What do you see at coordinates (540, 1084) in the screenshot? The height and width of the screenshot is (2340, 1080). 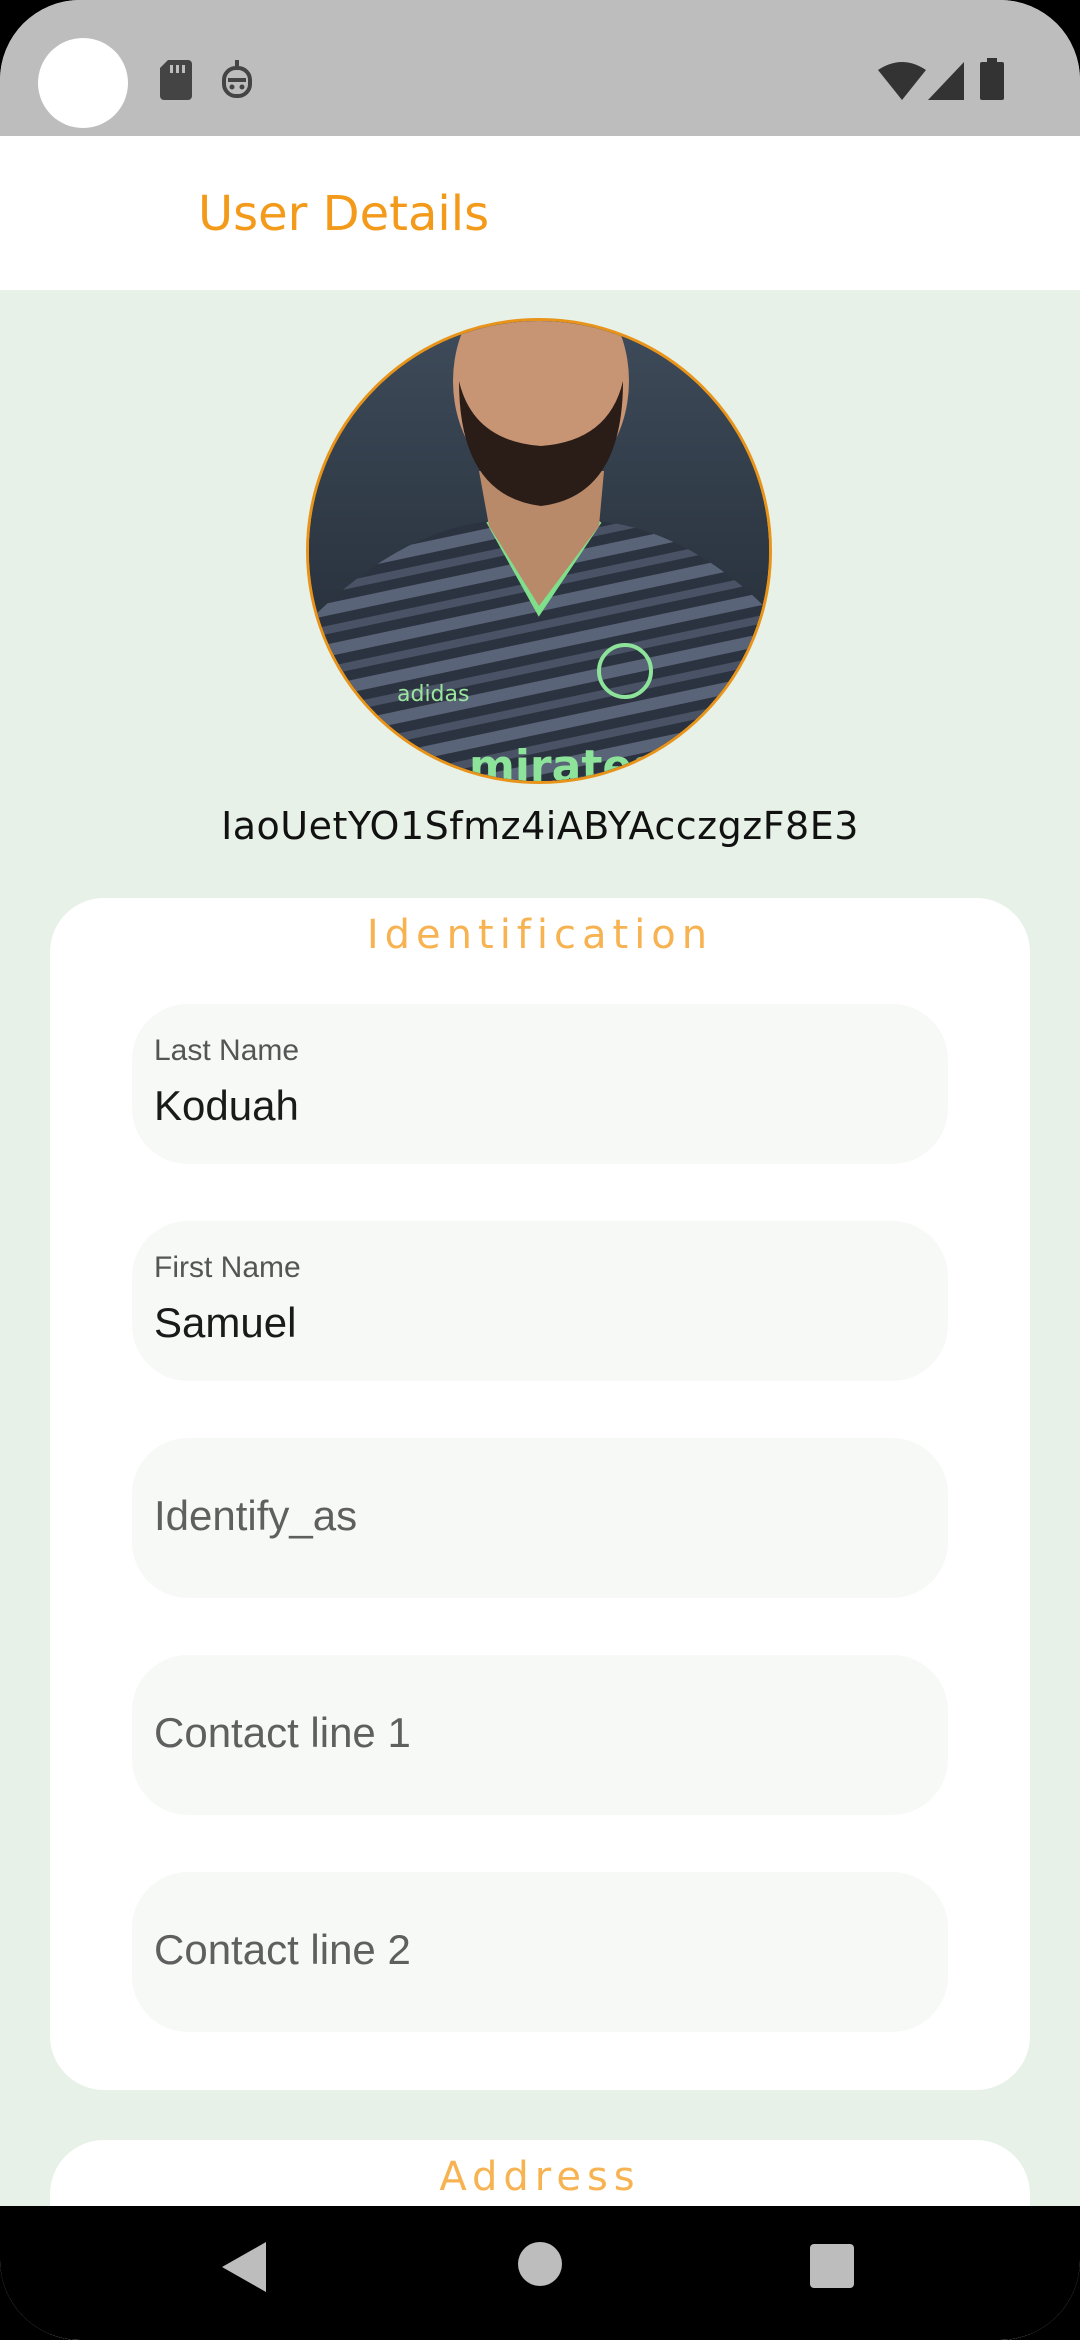 I see `last-name-field: Last Name Koduah` at bounding box center [540, 1084].